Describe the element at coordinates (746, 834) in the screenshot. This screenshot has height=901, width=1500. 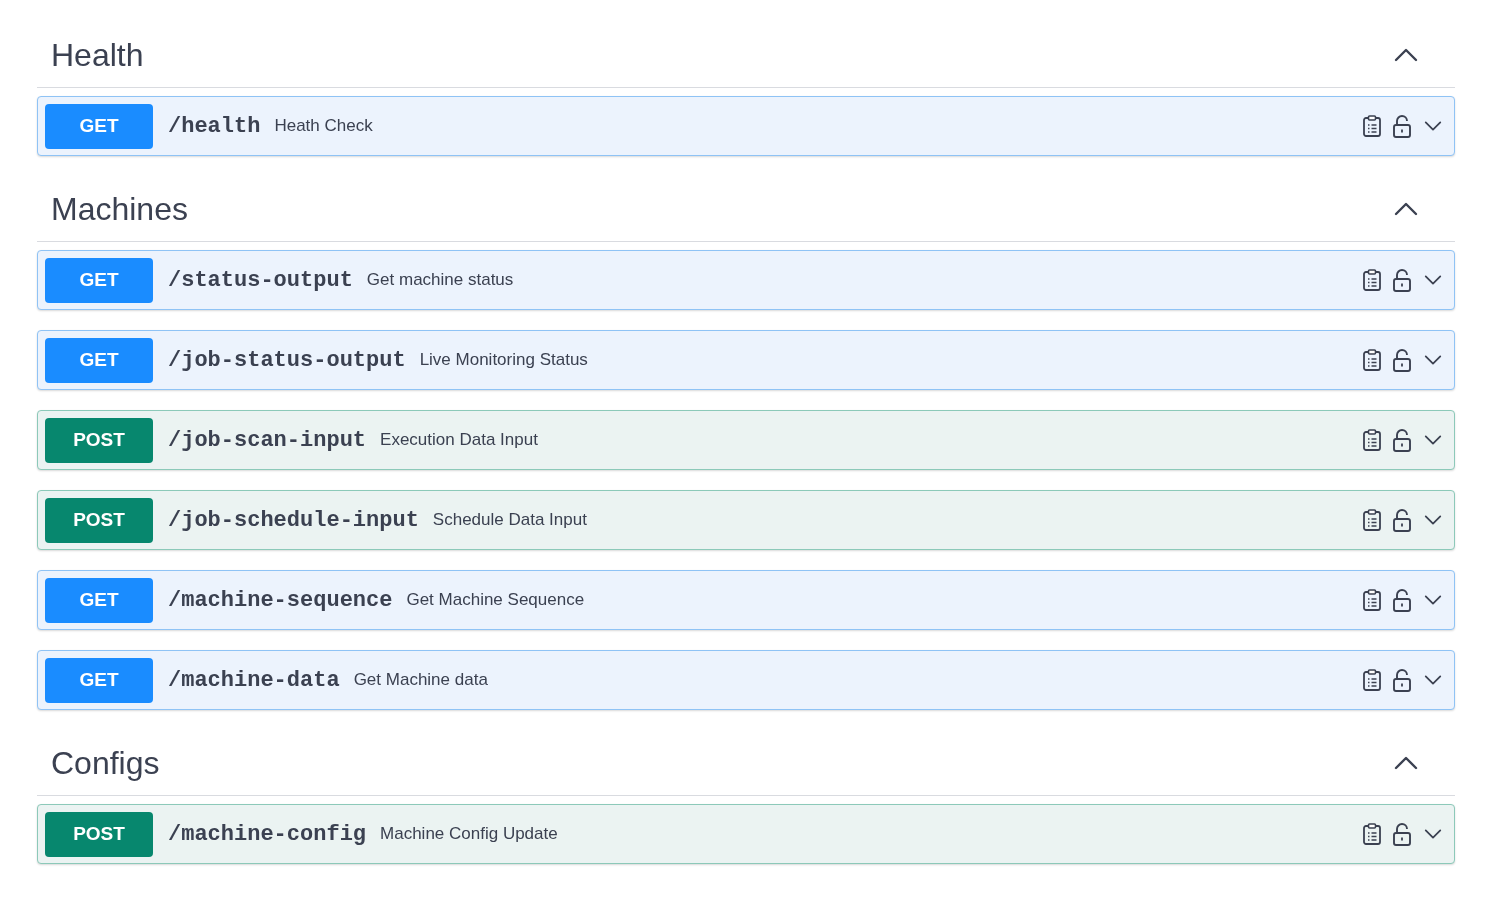
I see `operation-row: POST /machine-config Machine Config Update` at that location.